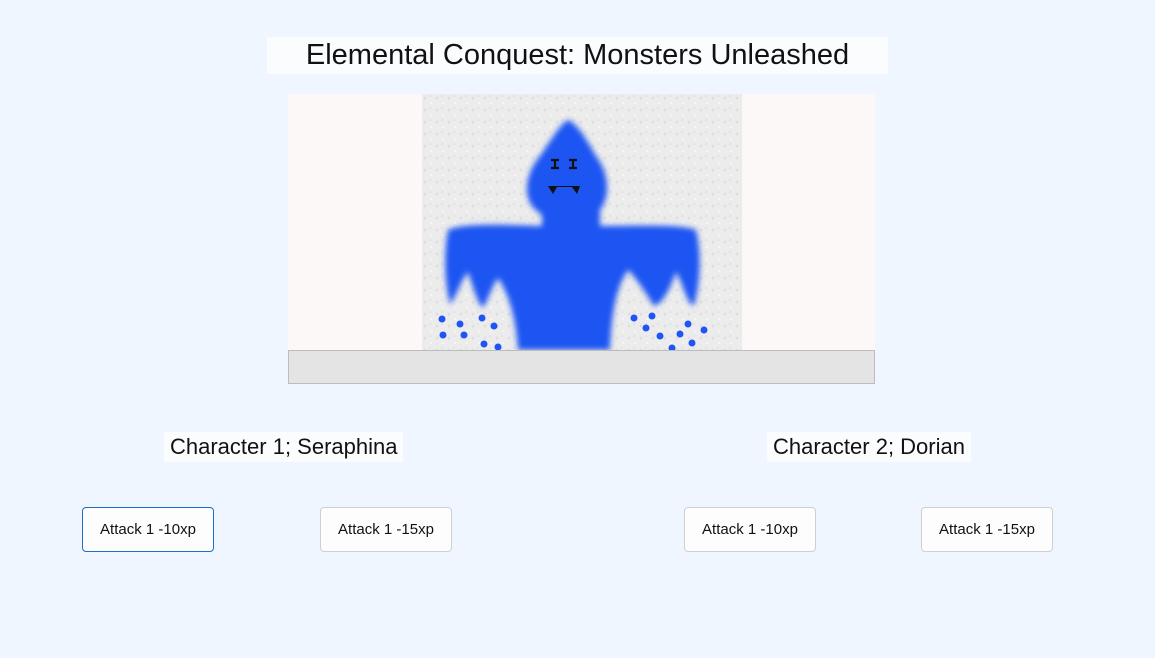  What do you see at coordinates (148, 529) in the screenshot?
I see `character-1-attack-10xp-button: Attack 1 -10xp` at bounding box center [148, 529].